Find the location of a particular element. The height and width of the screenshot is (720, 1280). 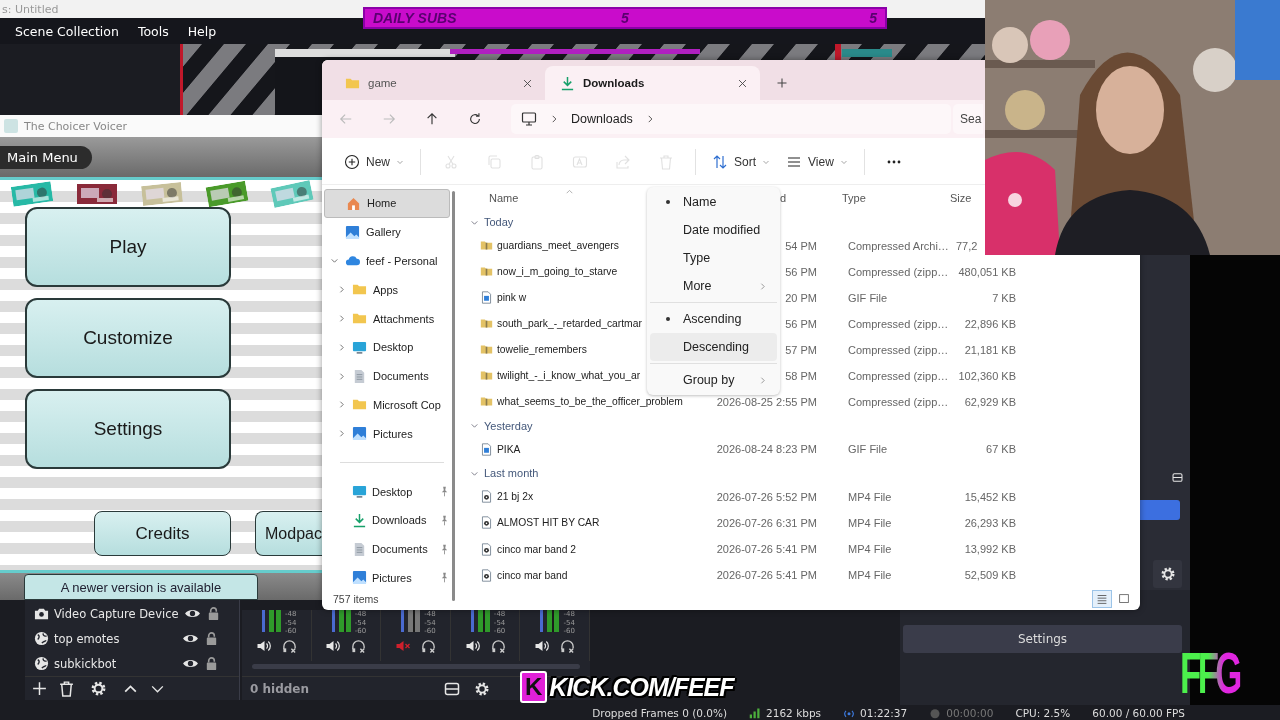

menu-item: Descending is located at coordinates (713, 347).